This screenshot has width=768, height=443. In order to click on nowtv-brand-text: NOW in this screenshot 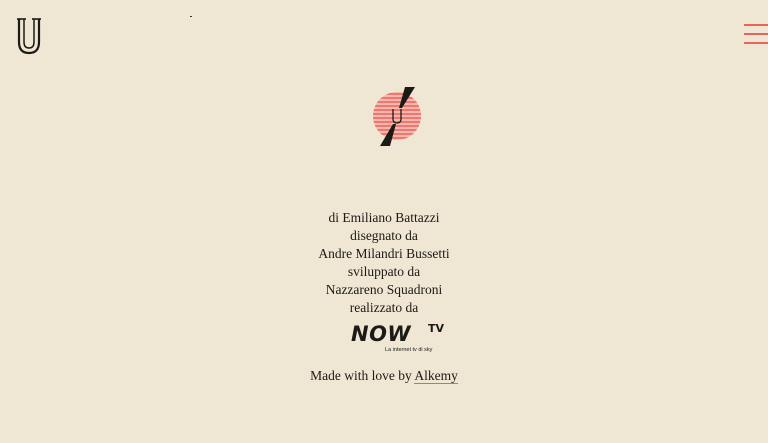, I will do `click(381, 334)`.